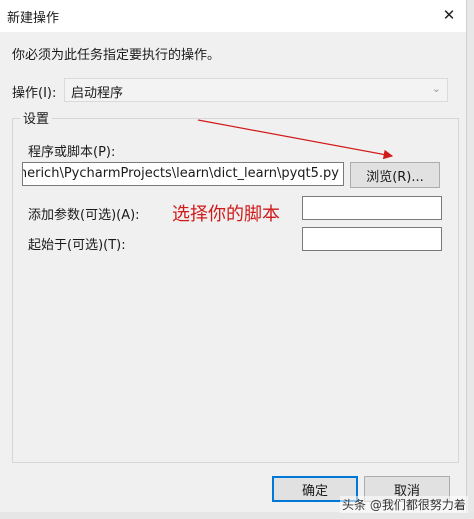 This screenshot has width=474, height=519. What do you see at coordinates (237, 515) in the screenshot?
I see `window-bottom-edge` at bounding box center [237, 515].